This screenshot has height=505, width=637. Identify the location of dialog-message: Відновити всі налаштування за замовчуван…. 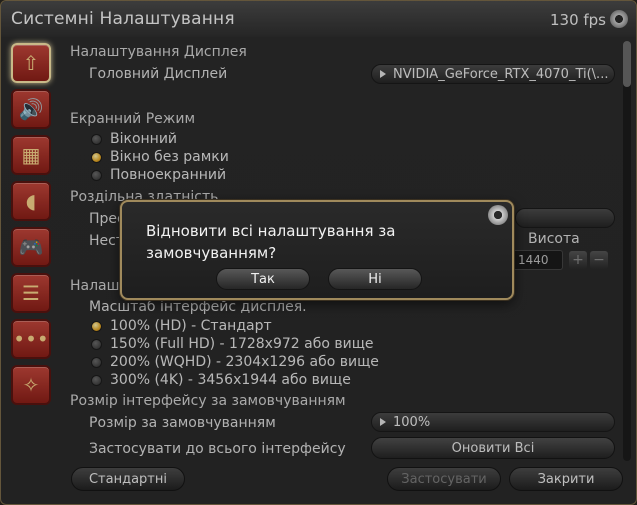
(271, 242).